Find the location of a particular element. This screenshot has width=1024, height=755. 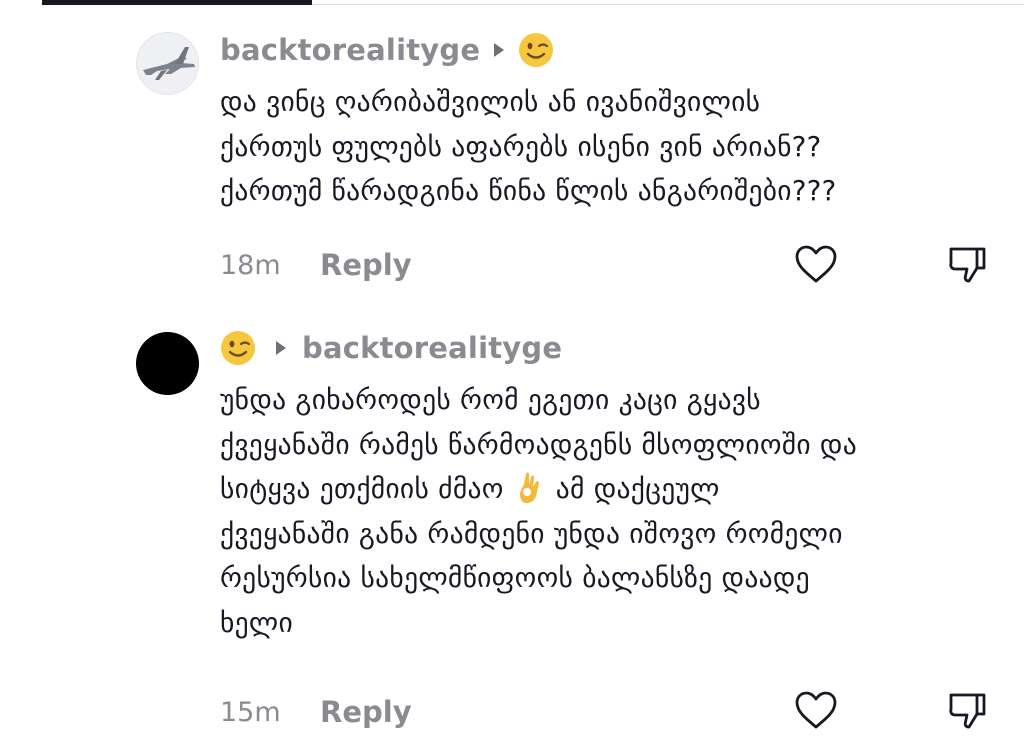

comment-line: სიტყვა ეთქმიის ძმაო ამ დაქცეულ is located at coordinates (615, 489).